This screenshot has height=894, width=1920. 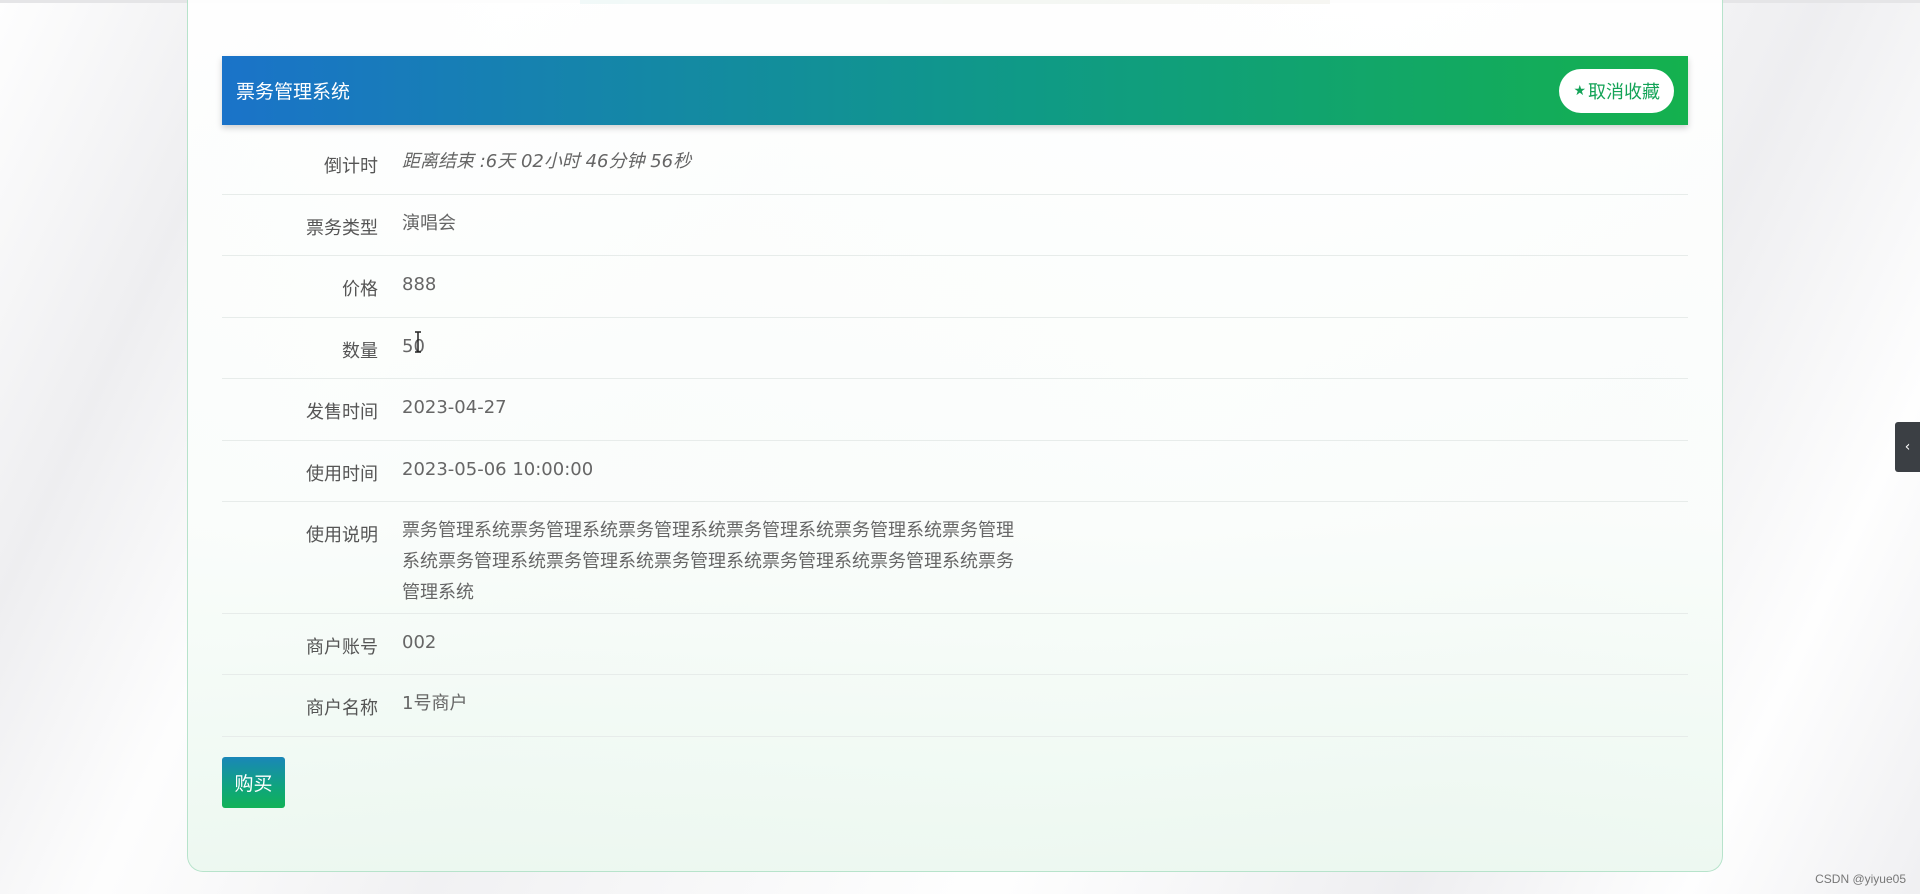 What do you see at coordinates (342, 412) in the screenshot?
I see `row-label: 发售时间` at bounding box center [342, 412].